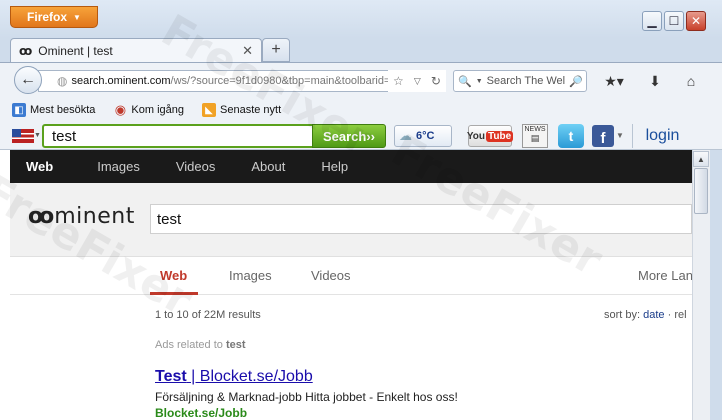  I want to click on home-icon: ⌂, so click(691, 81).